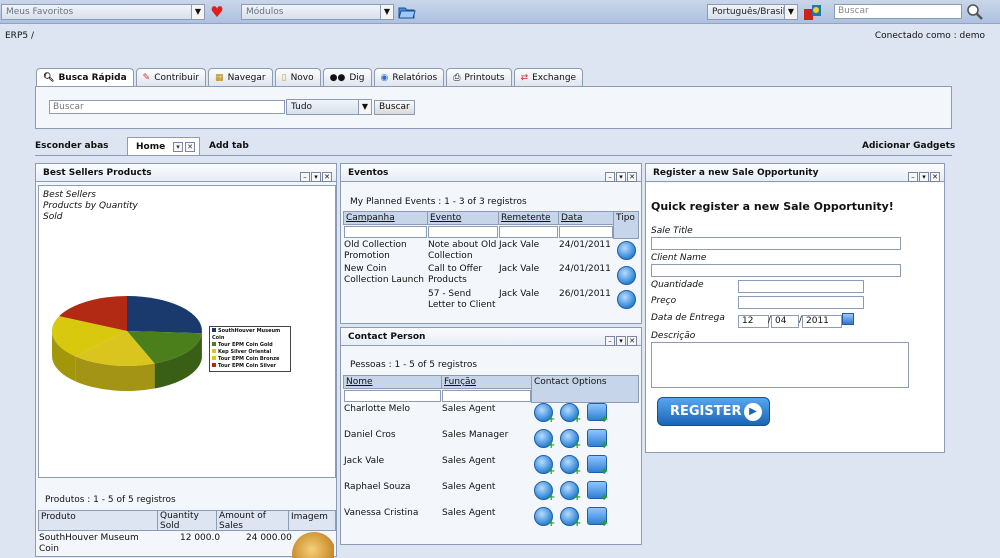  What do you see at coordinates (384, 275) in the screenshot?
I see `event-campaign: New Coin Collection Launch` at bounding box center [384, 275].